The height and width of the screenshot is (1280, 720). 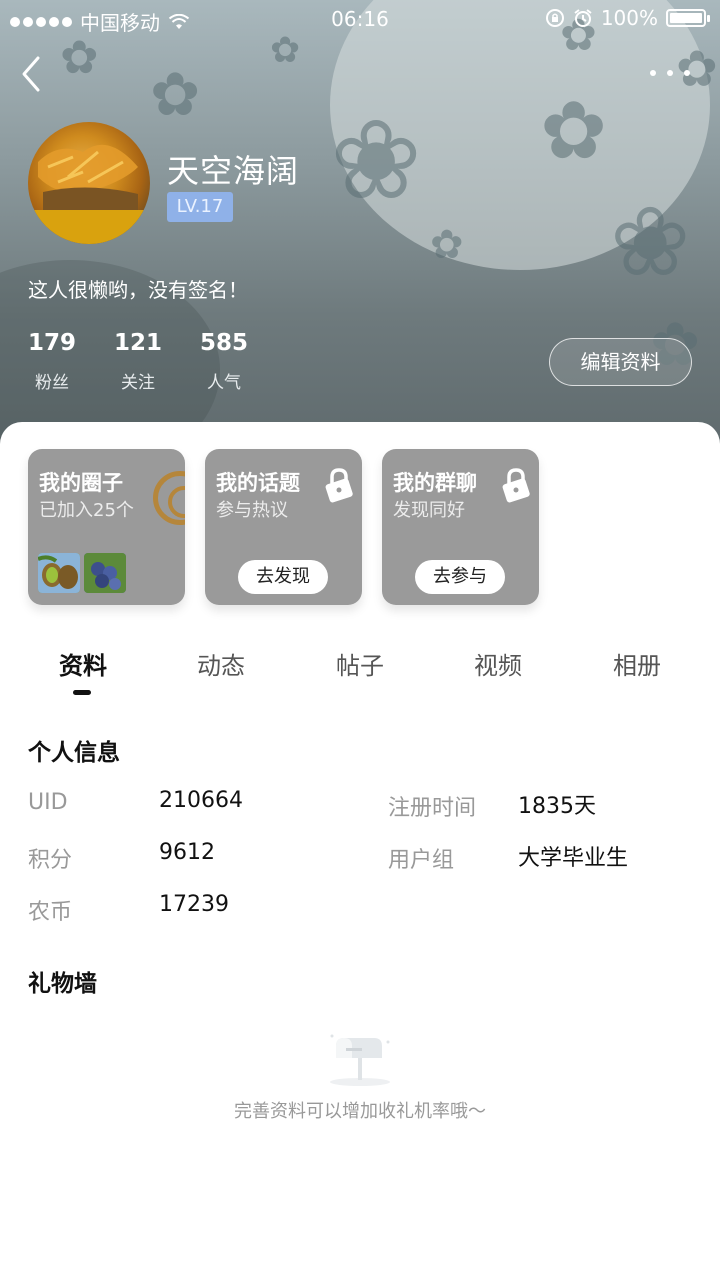 What do you see at coordinates (105, 573) in the screenshot?
I see `circle-thumbnail-blueberry` at bounding box center [105, 573].